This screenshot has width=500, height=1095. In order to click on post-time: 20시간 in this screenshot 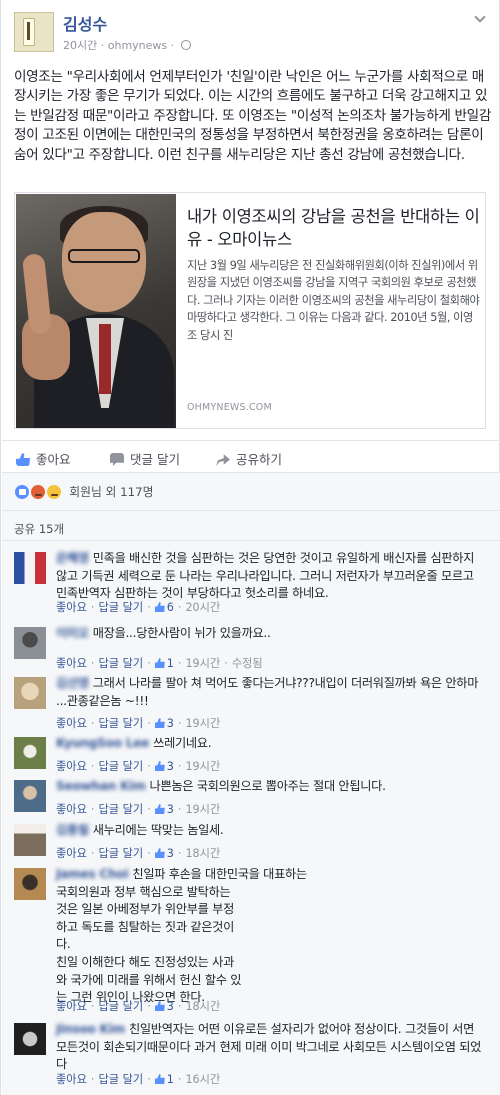, I will do `click(80, 45)`.